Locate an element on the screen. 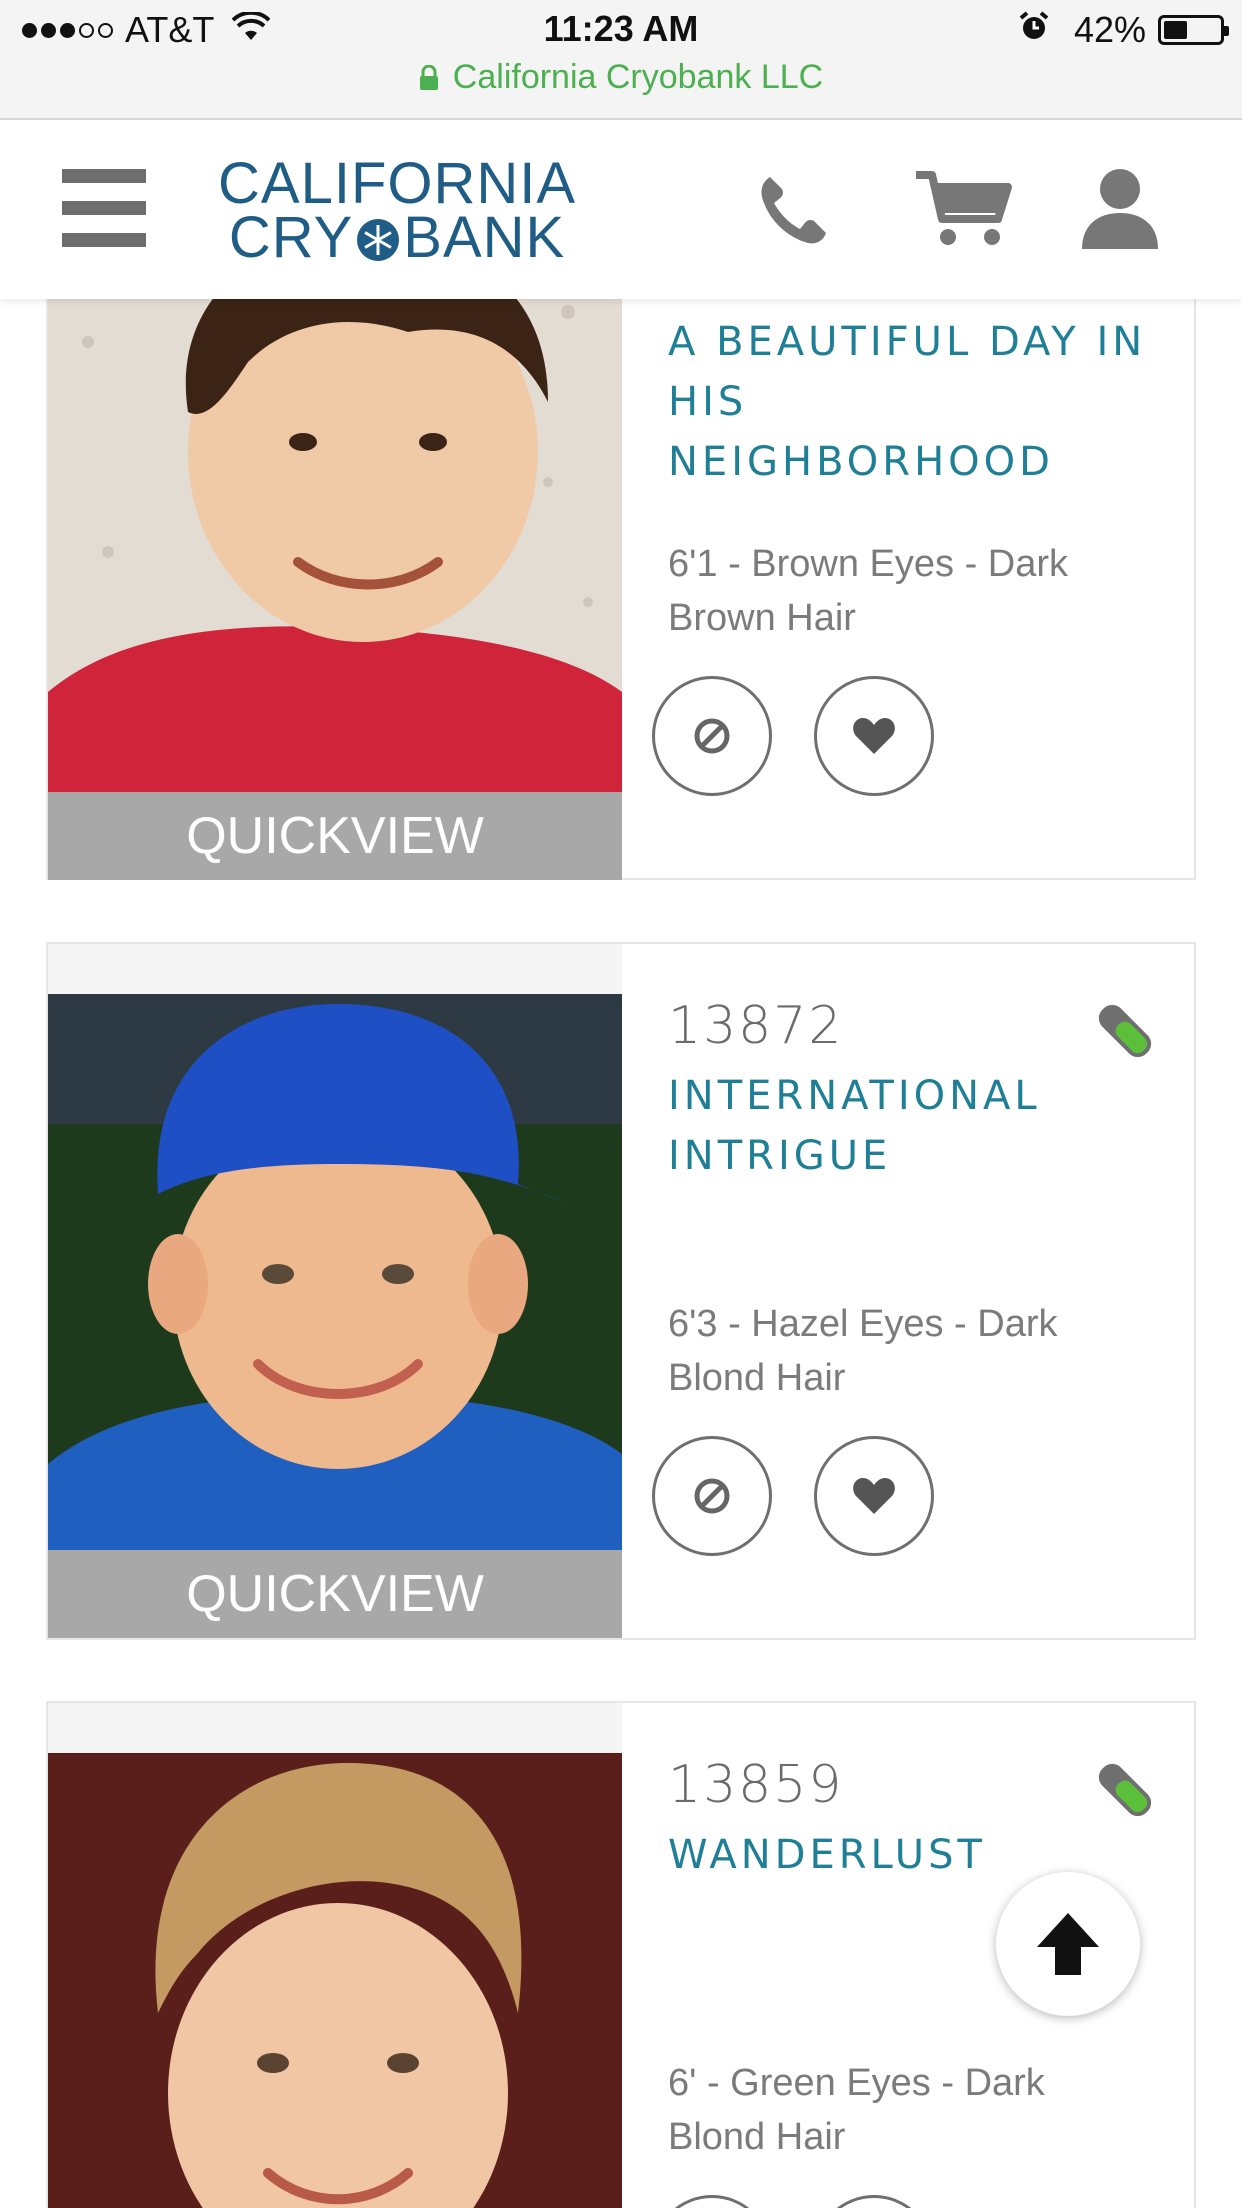  logo: CALIFORNIA CRY BANK is located at coordinates (397, 209).